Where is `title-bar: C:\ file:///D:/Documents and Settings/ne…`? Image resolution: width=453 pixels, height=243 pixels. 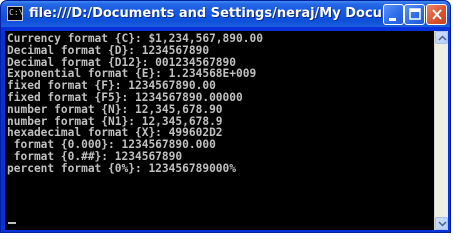
title-bar: C:\ file:///D:/Documents and Settings/ne… is located at coordinates (225, 14).